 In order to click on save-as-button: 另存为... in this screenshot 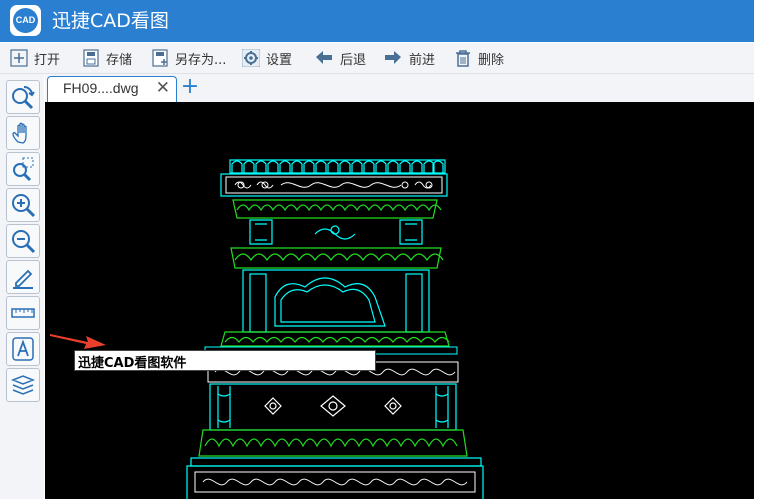, I will do `click(188, 58)`.